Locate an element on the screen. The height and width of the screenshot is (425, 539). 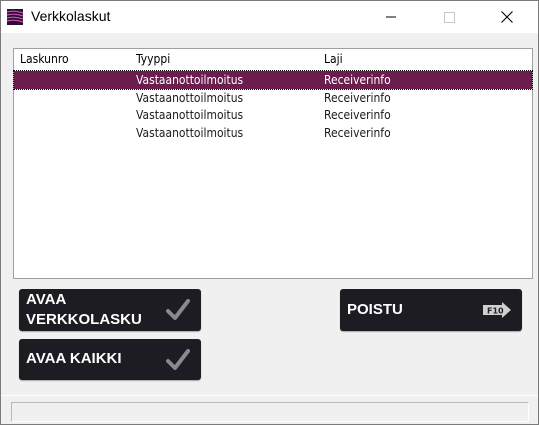
title-bar: Verkkolaskut is located at coordinates (269, 17).